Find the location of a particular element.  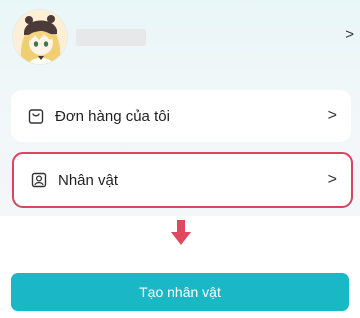

profile-chevron-icon: > is located at coordinates (349, 34).